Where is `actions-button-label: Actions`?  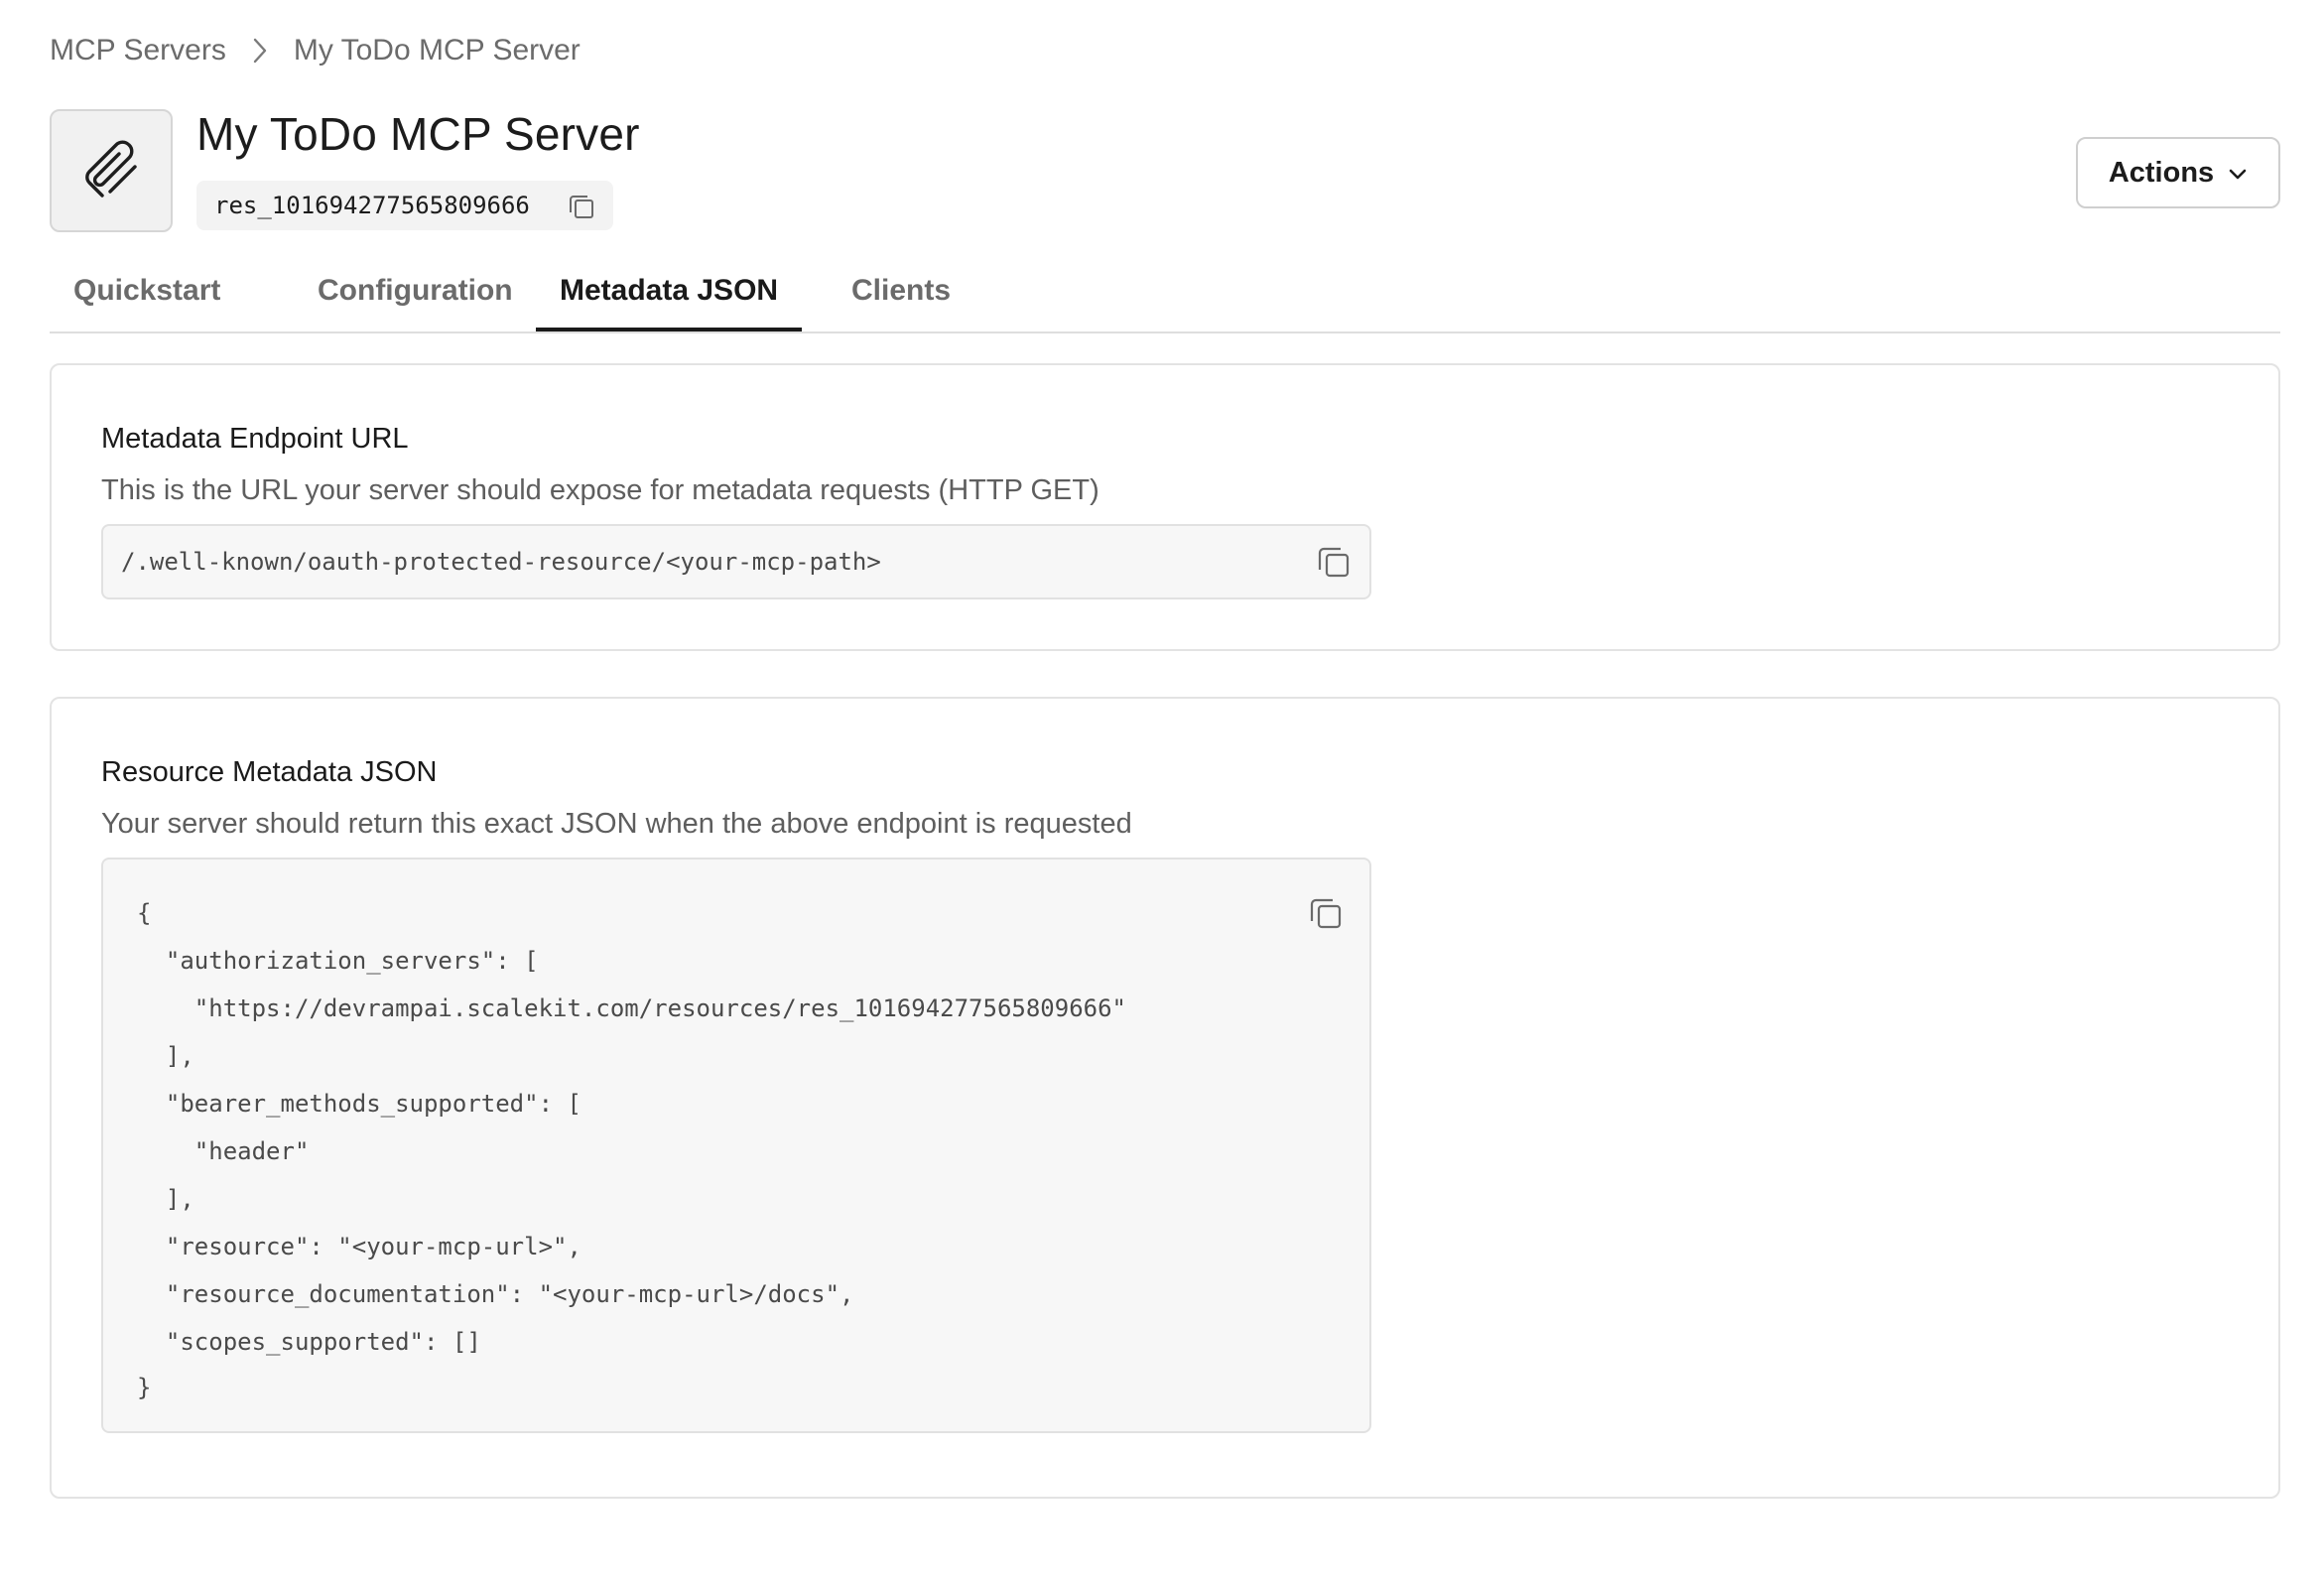
actions-button-label: Actions is located at coordinates (2161, 173).